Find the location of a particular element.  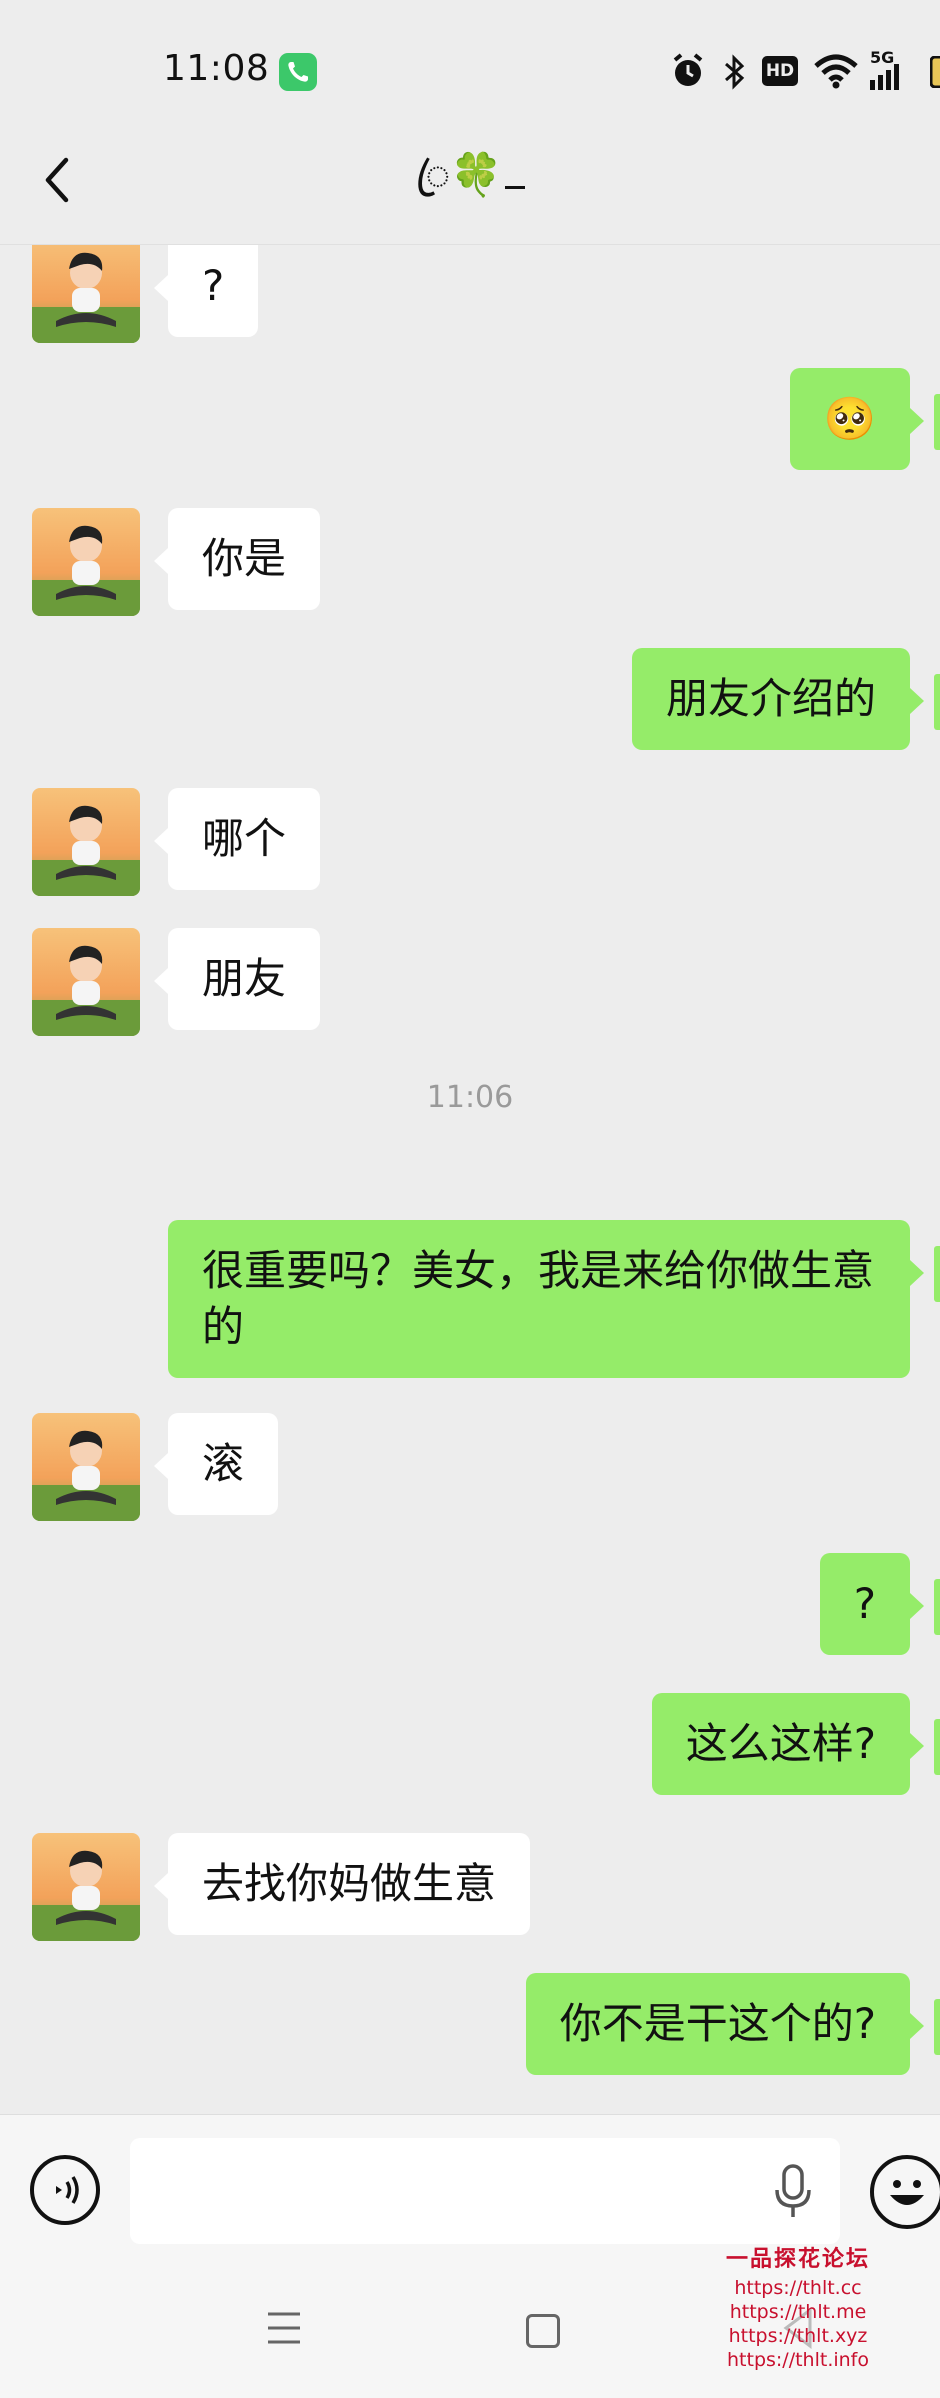

phone-call-icon is located at coordinates (298, 72).